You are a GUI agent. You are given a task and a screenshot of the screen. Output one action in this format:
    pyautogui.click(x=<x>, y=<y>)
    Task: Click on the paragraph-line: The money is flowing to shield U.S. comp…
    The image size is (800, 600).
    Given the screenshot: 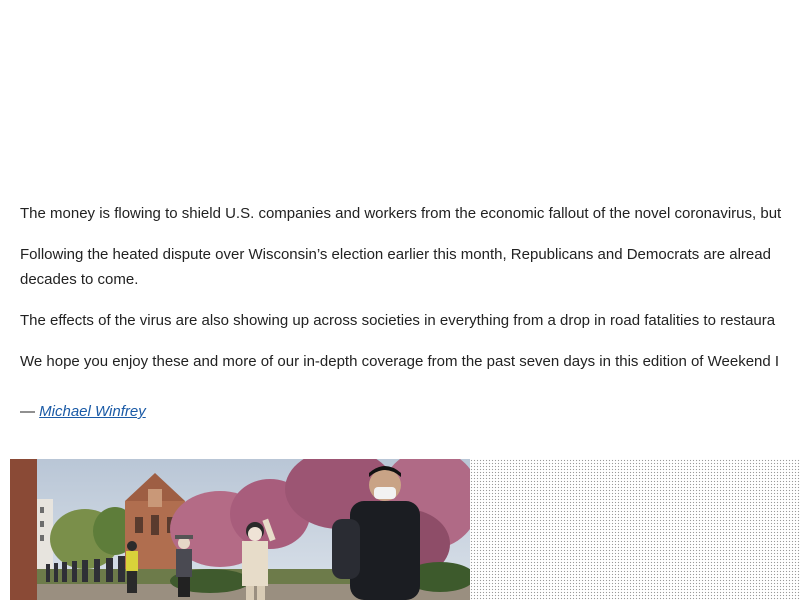 What is the action you would take?
    pyautogui.click(x=401, y=213)
    